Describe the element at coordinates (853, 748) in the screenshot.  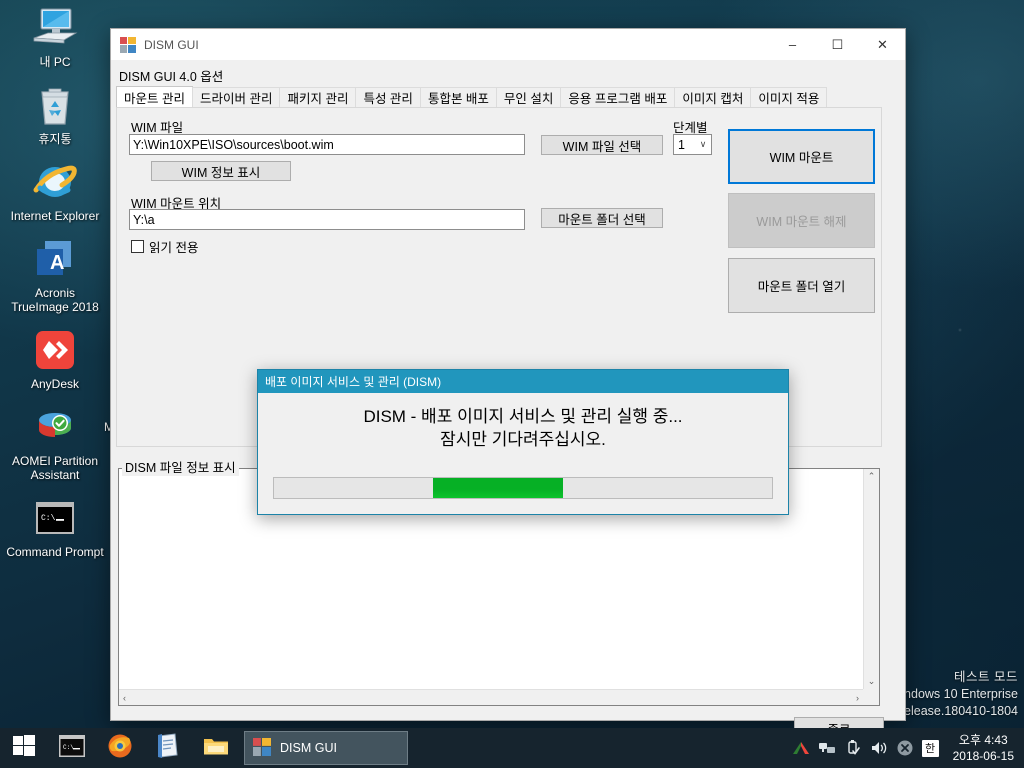
I see `usb-safely-remove-icon` at that location.